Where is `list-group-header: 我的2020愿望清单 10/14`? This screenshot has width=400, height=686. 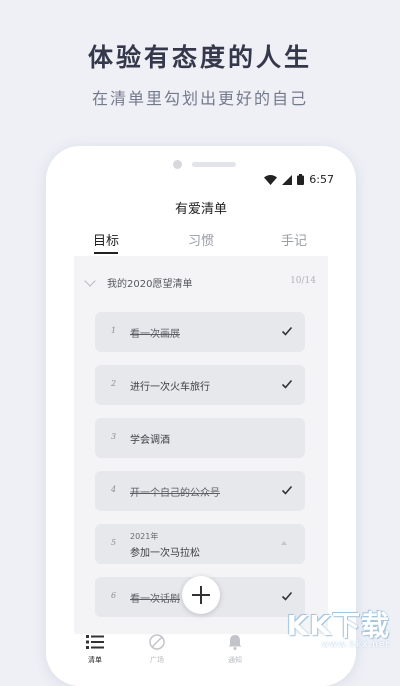 list-group-header: 我的2020愿望清单 10/14 is located at coordinates (201, 282).